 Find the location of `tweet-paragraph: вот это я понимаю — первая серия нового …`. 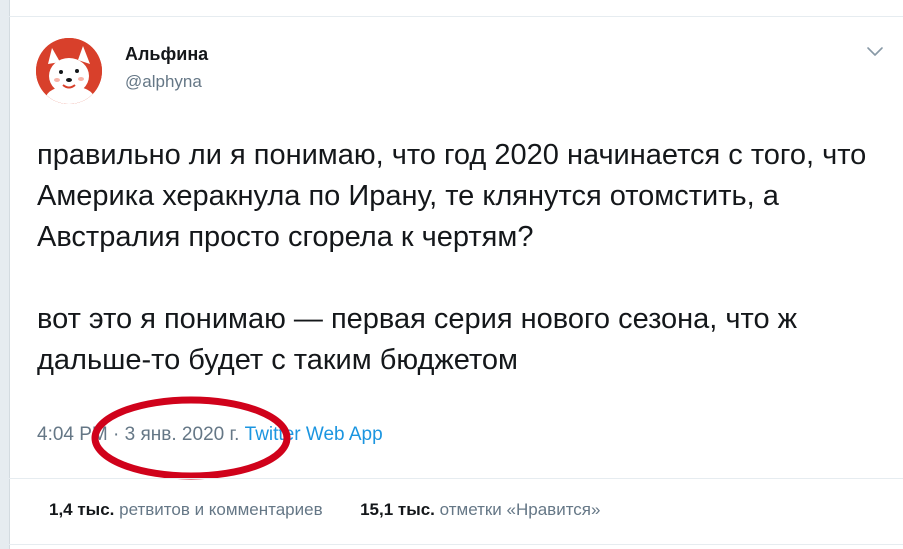

tweet-paragraph: вот это я понимаю — первая серия нового … is located at coordinates (417, 339).